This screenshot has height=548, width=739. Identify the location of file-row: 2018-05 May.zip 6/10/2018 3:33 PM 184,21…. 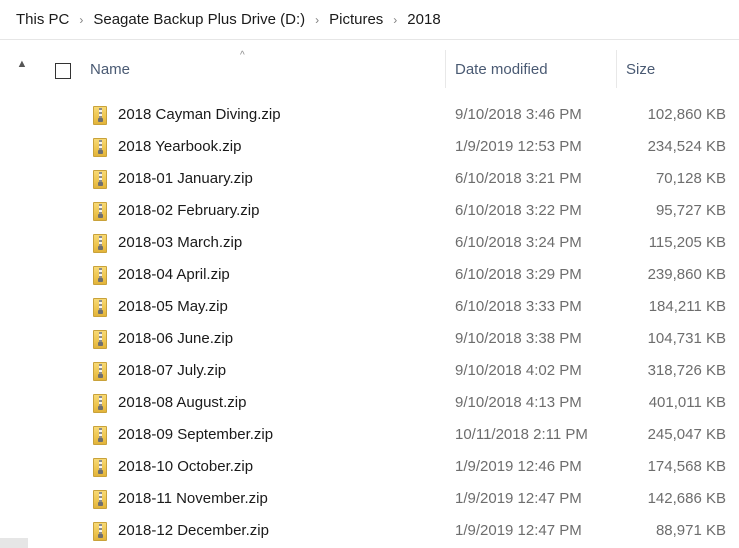
(369, 308).